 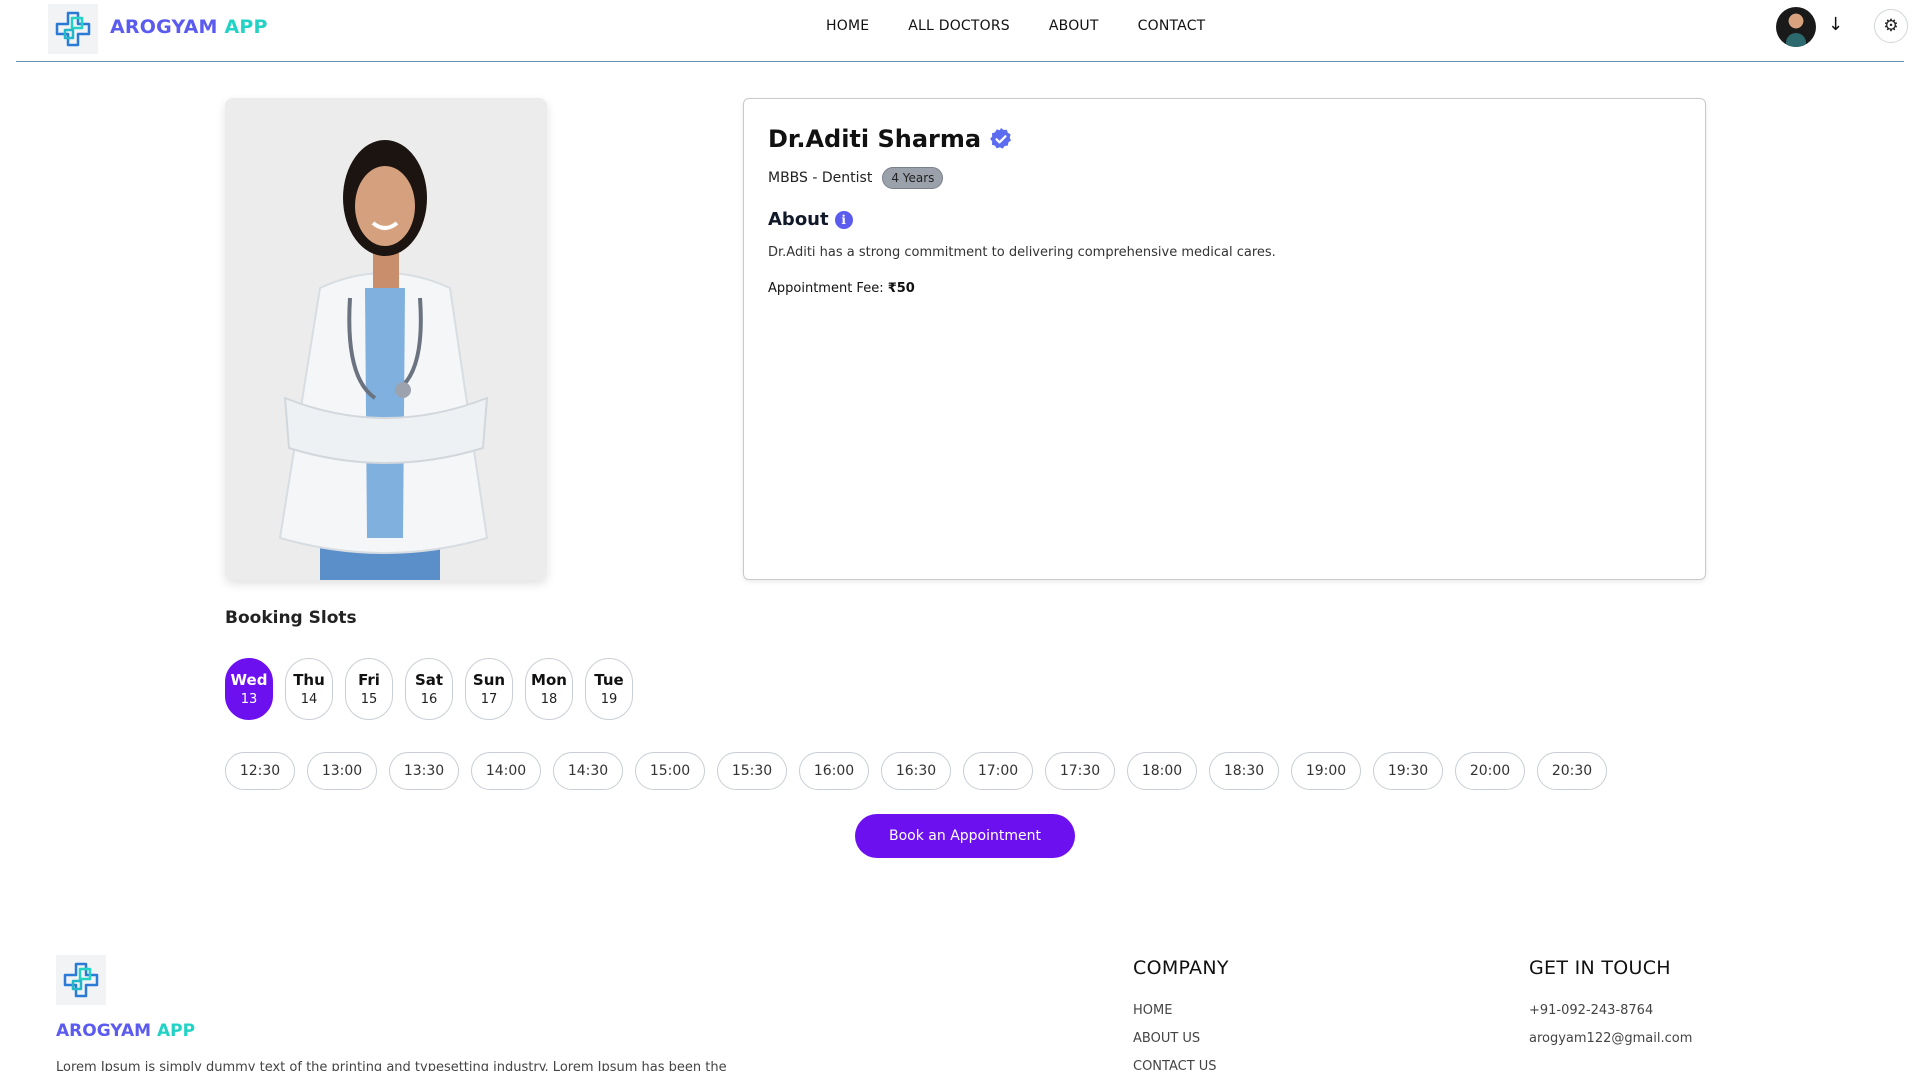 I want to click on time-slot: 13:00, so click(x=342, y=771).